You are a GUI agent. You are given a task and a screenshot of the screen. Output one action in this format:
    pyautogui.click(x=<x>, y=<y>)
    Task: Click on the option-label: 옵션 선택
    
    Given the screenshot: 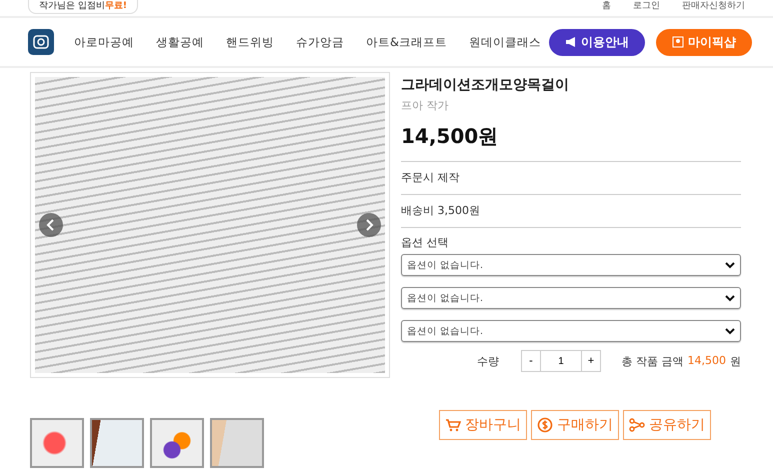 What is the action you would take?
    pyautogui.click(x=425, y=243)
    